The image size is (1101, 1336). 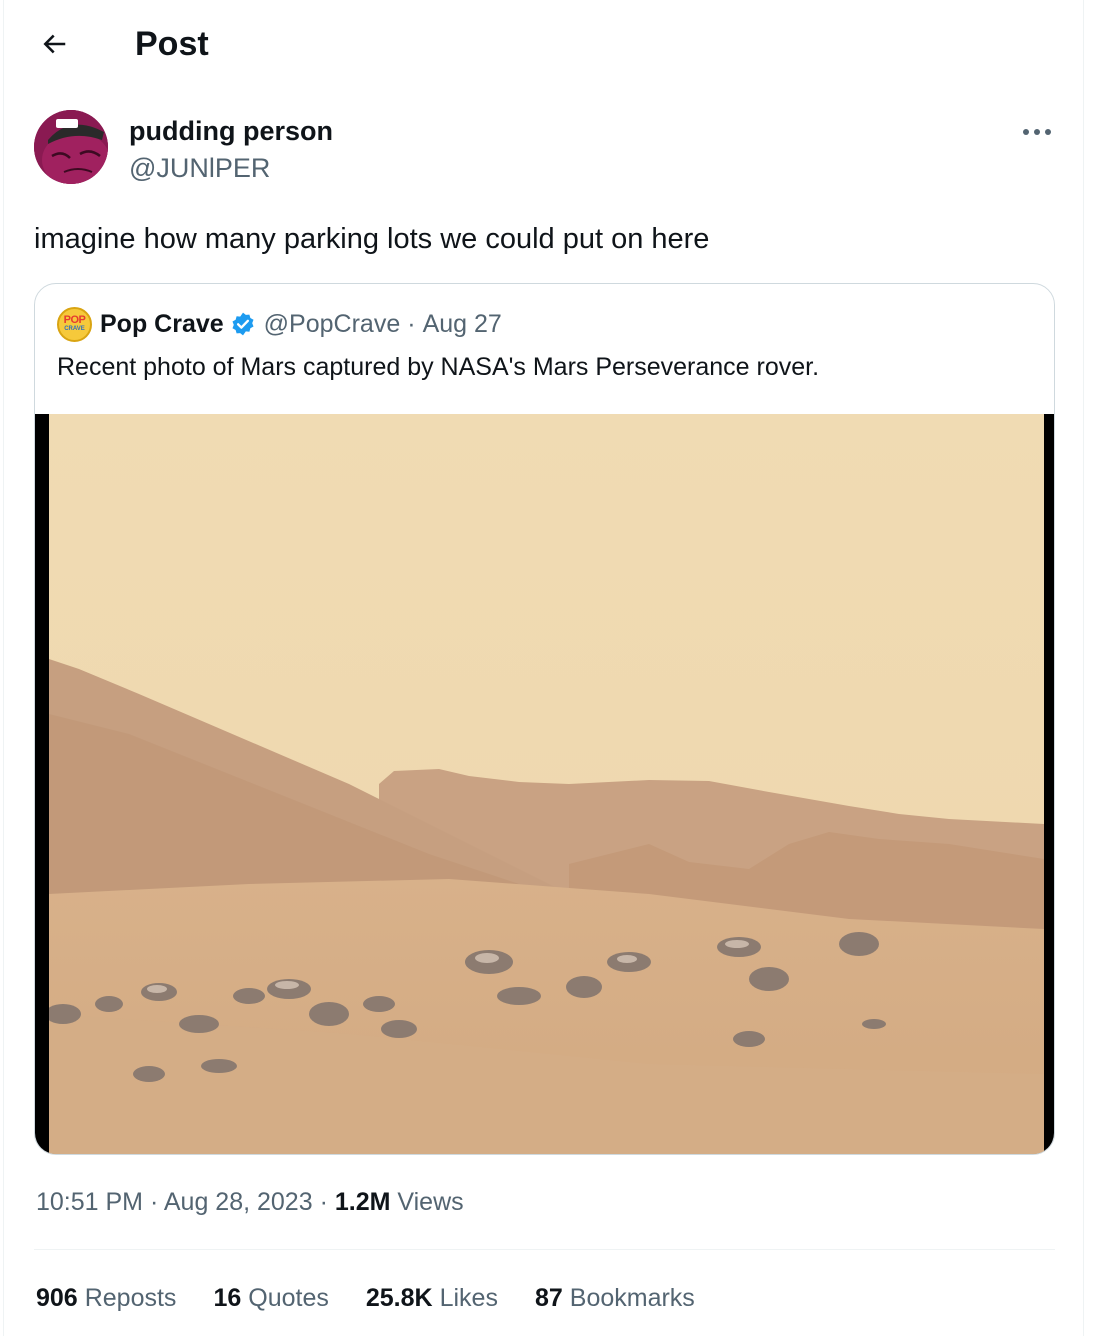 I want to click on post-date: Aug 28, 2023, so click(x=238, y=1202).